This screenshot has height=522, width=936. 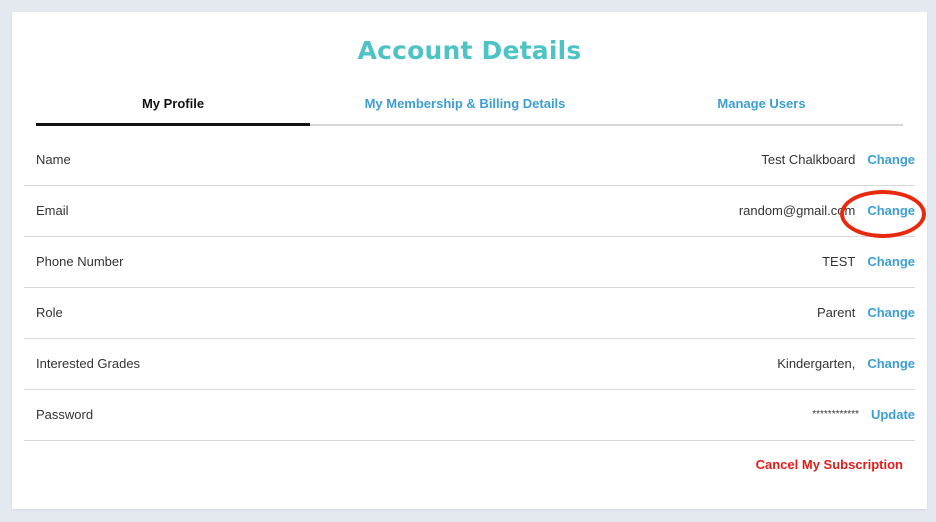 What do you see at coordinates (891, 313) in the screenshot?
I see `change-role-link: Change` at bounding box center [891, 313].